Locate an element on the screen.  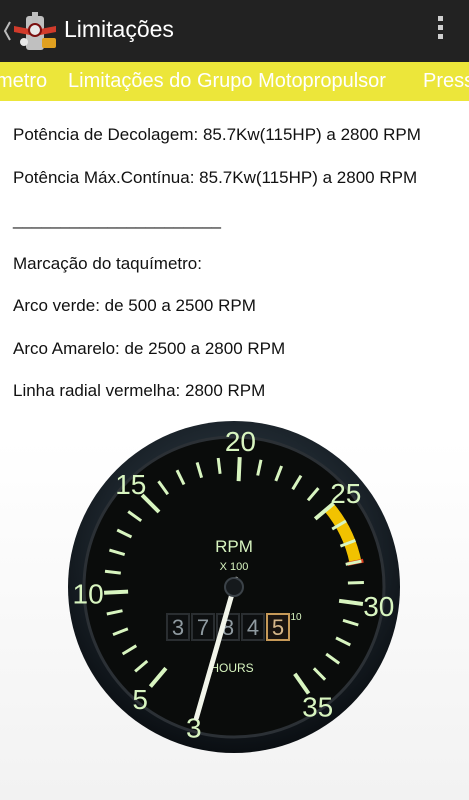
hours-label: HOURS is located at coordinates (231, 668).